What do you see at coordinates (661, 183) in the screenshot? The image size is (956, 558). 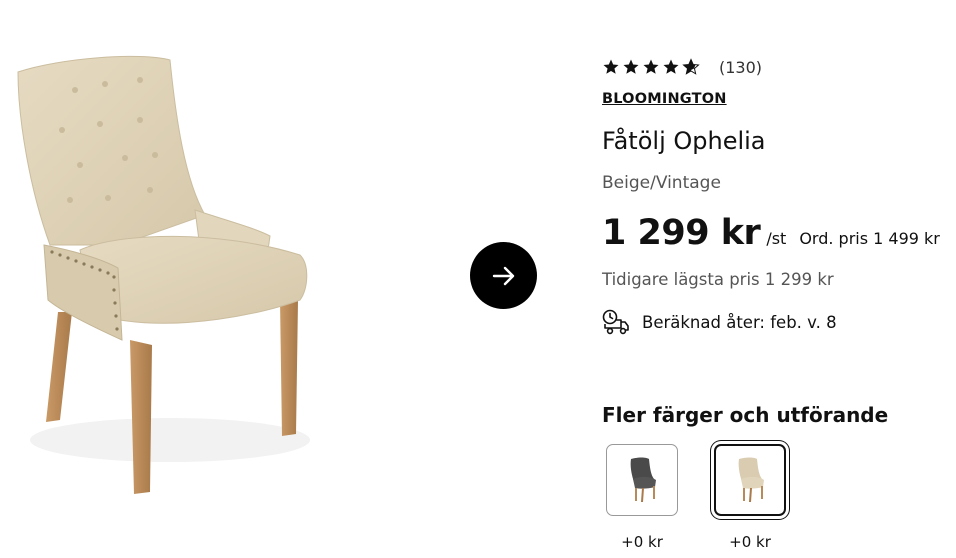 I see `product-variant: Beige/Vintage` at bounding box center [661, 183].